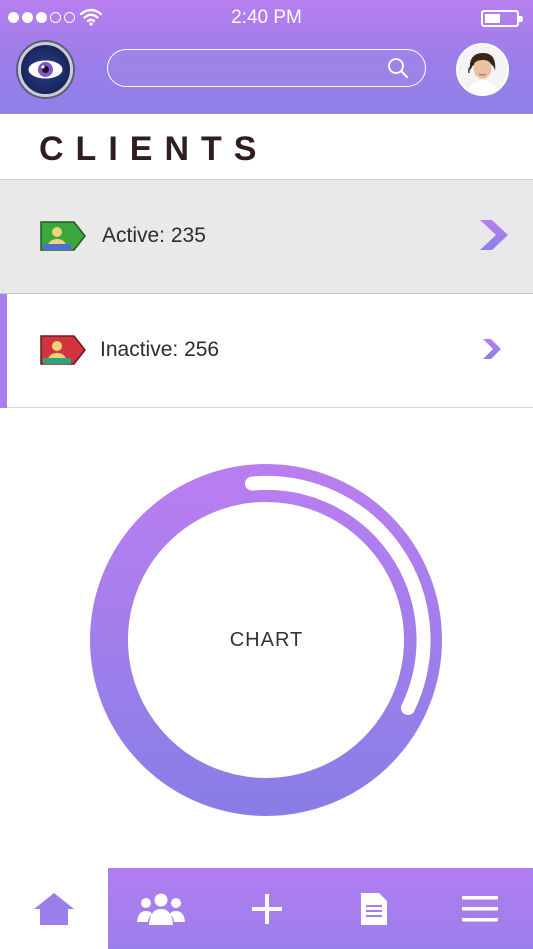  Describe the element at coordinates (188, 235) in the screenshot. I see `client-count: 235` at that location.